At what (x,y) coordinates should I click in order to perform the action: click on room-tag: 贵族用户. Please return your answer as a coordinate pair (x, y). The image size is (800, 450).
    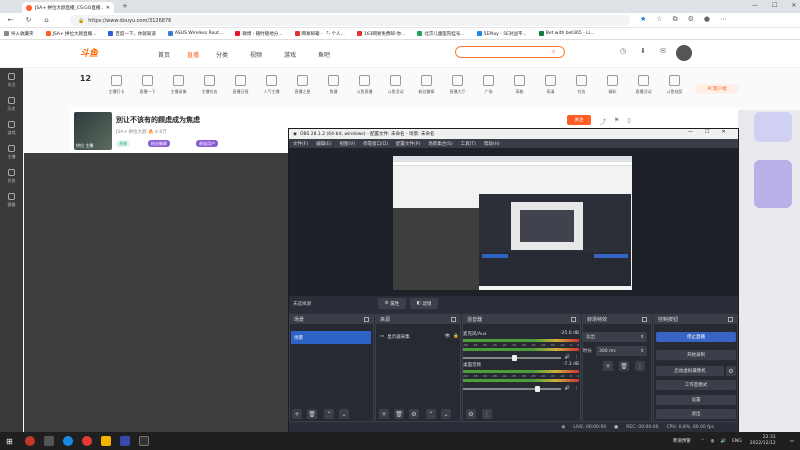
    Looking at the image, I should click on (207, 143).